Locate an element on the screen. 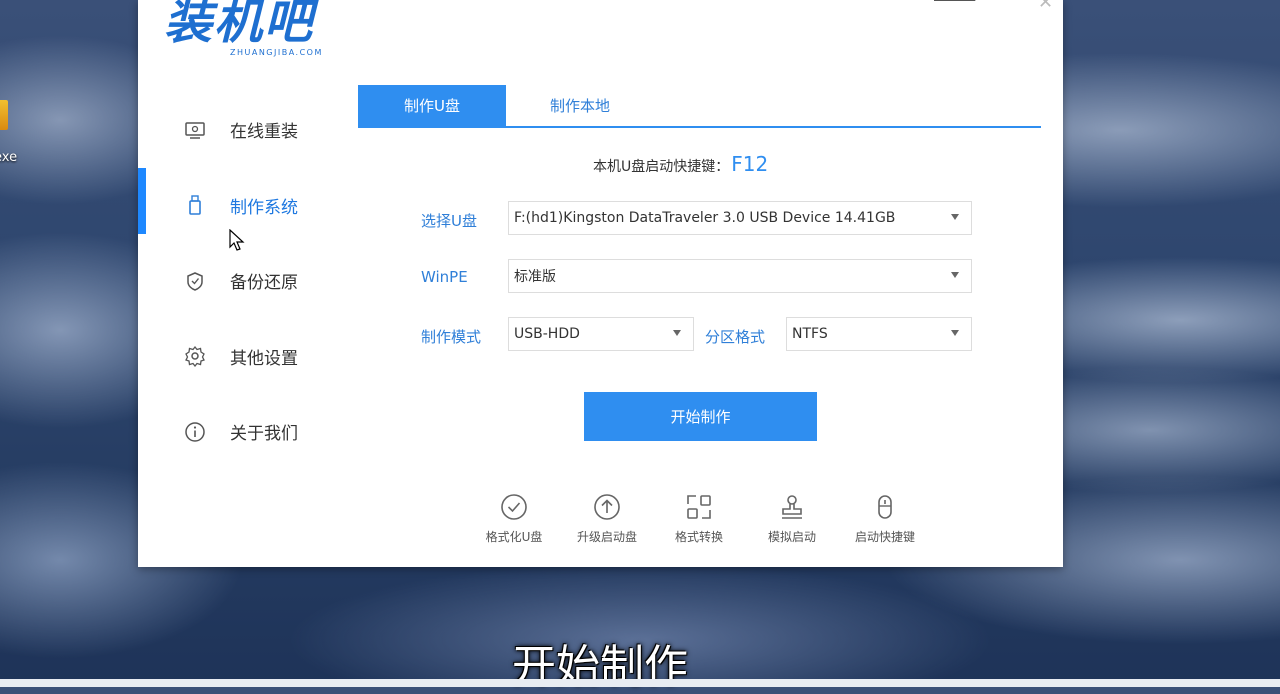 This screenshot has width=1280, height=694. logo-subtext: ZHUANGJIBA.COM is located at coordinates (276, 52).